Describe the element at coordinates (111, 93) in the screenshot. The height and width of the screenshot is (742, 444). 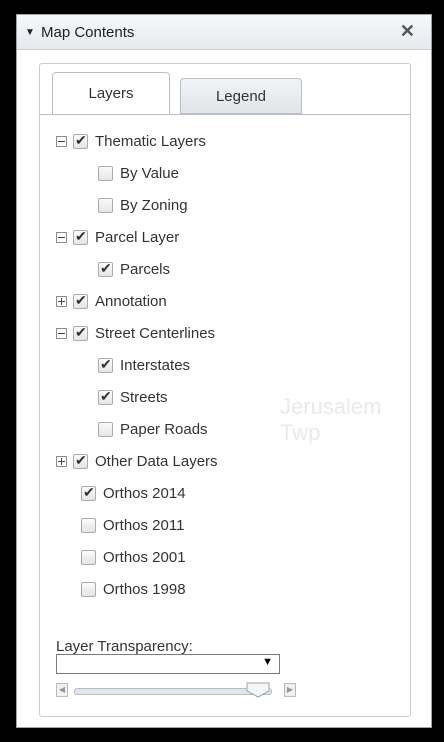
I see `tab-layers: Layers` at that location.